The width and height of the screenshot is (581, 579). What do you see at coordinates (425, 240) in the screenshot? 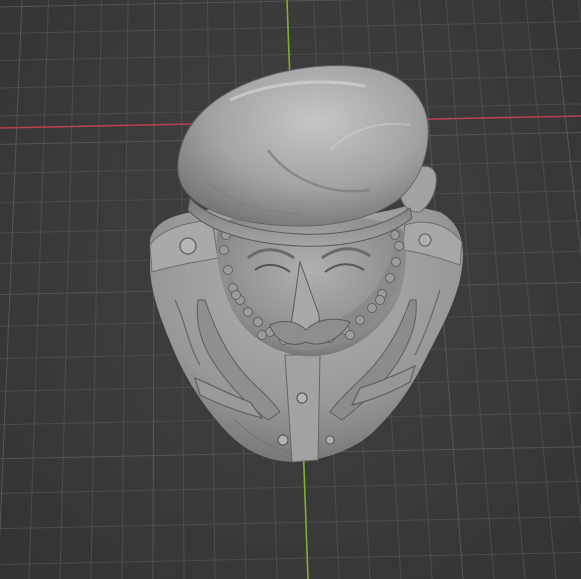
I see `right-shoulder-button` at bounding box center [425, 240].